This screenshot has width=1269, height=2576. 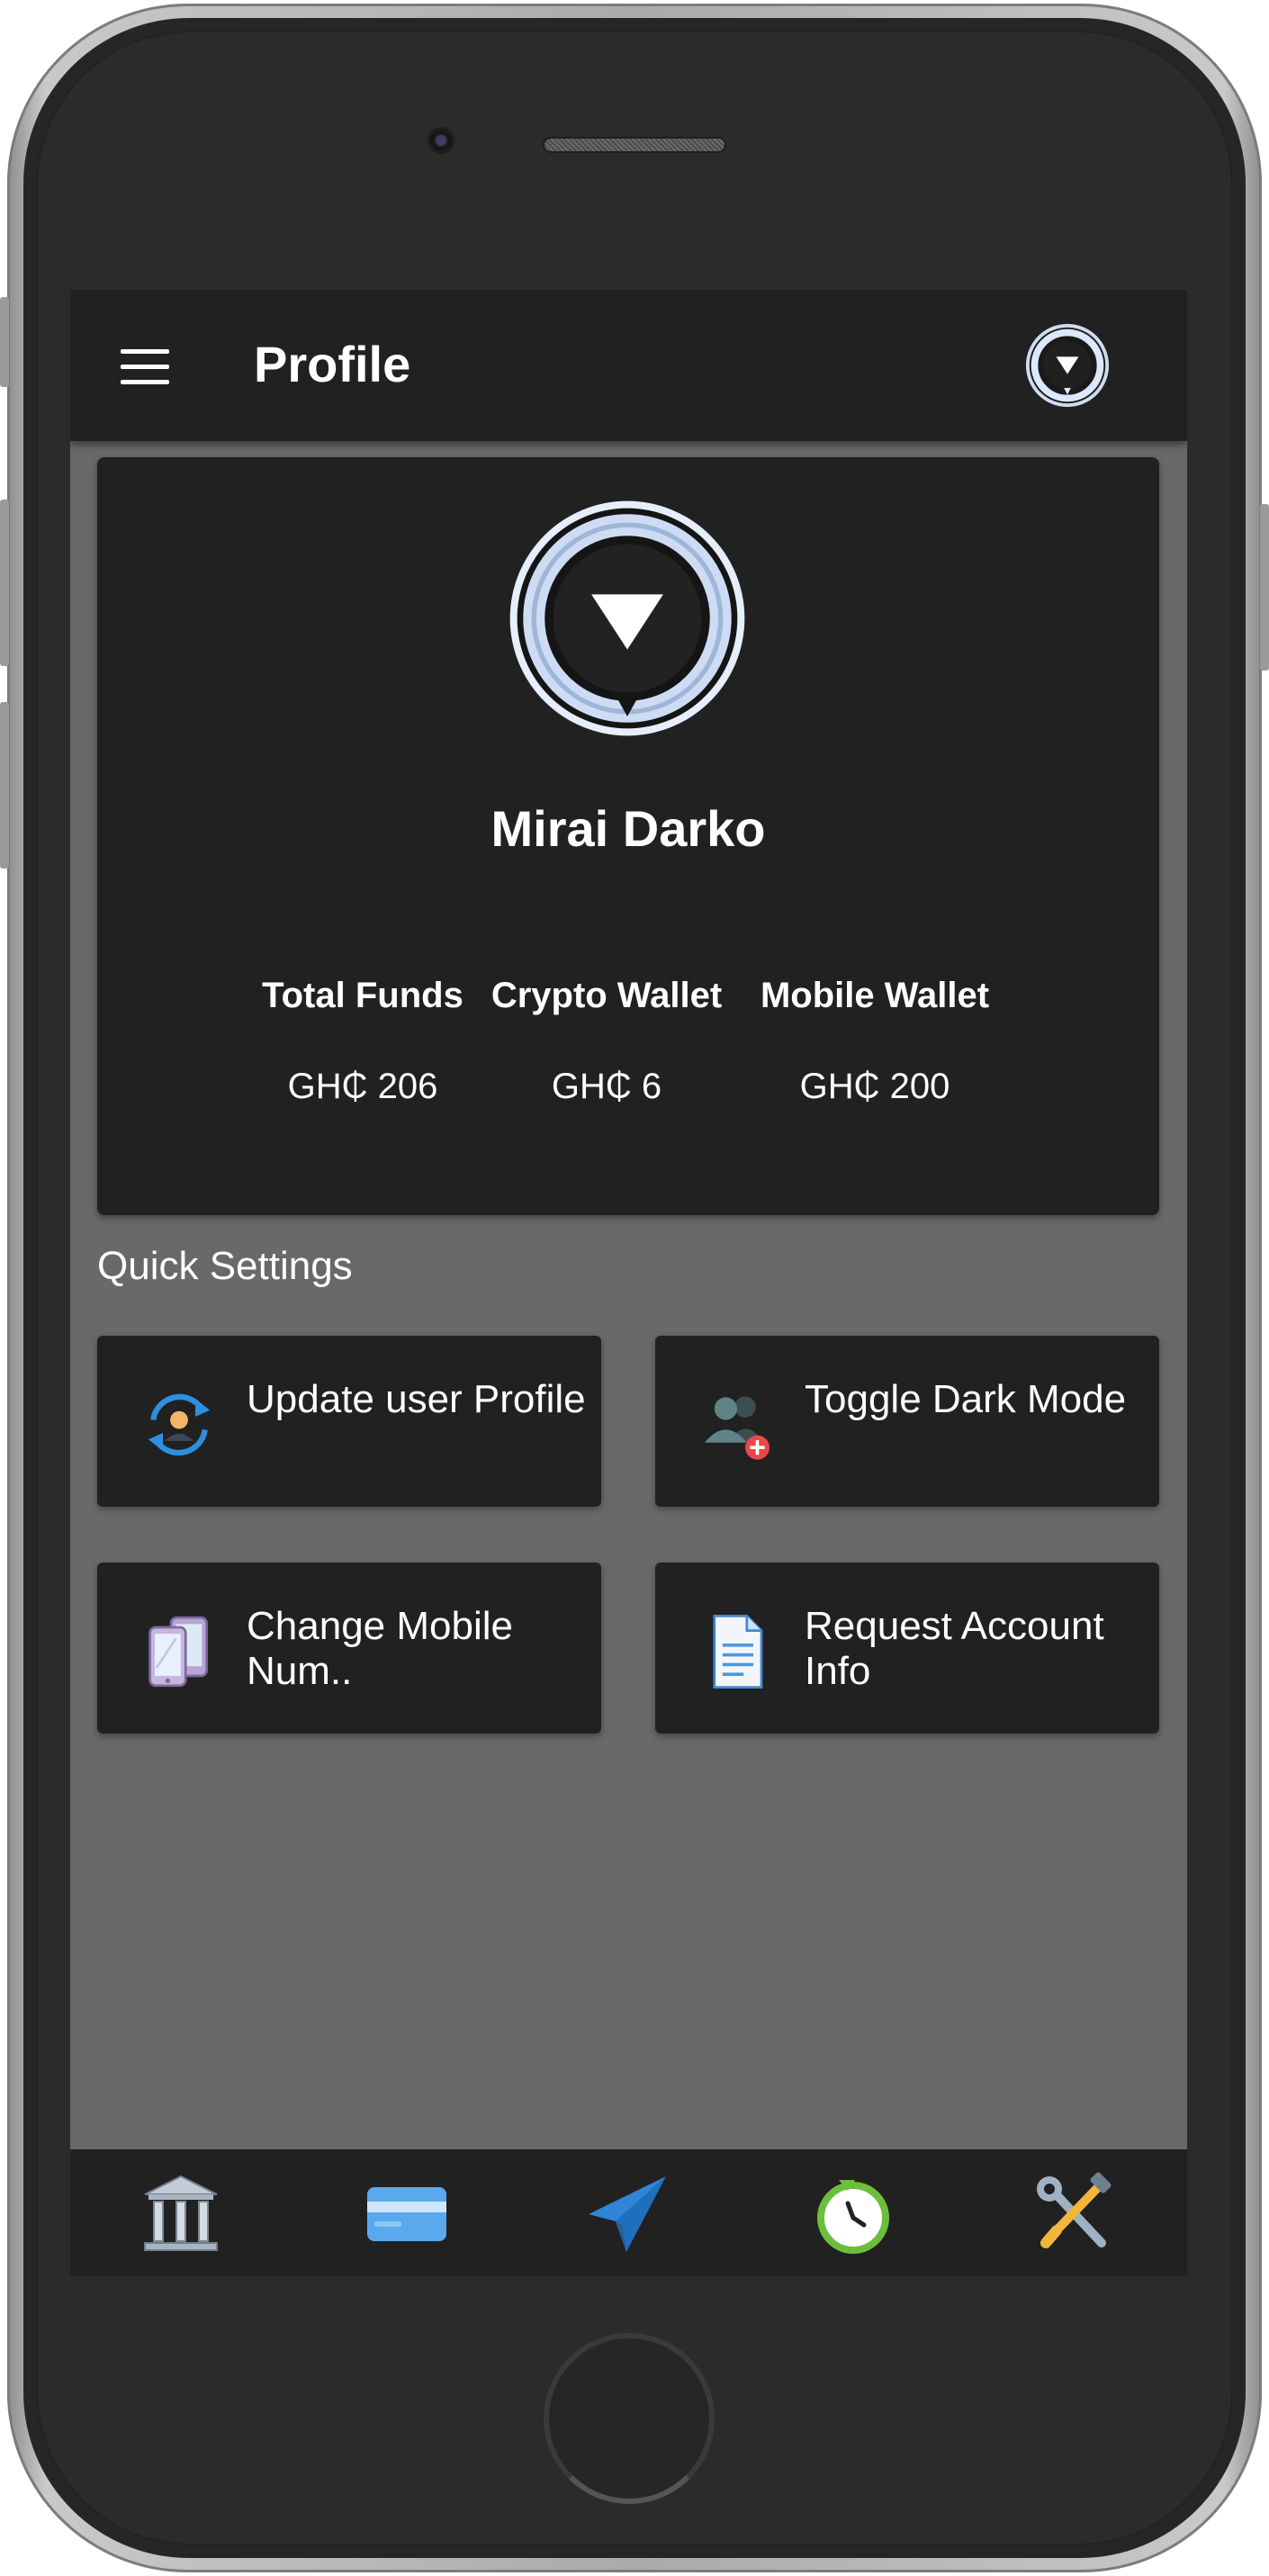 What do you see at coordinates (737, 1428) in the screenshot?
I see `users-add-icon` at bounding box center [737, 1428].